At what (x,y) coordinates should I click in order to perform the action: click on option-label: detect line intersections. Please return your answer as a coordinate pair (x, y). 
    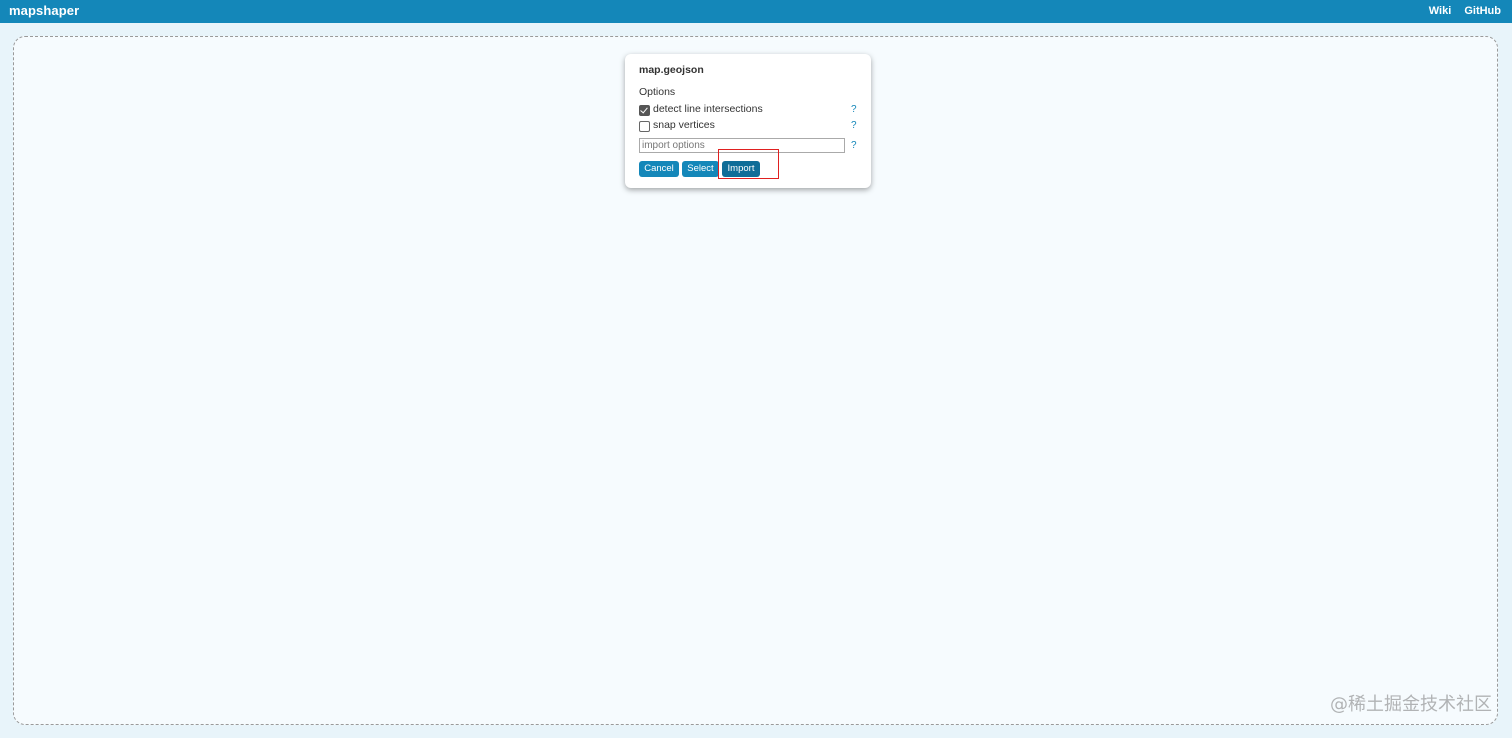
    Looking at the image, I should click on (708, 109).